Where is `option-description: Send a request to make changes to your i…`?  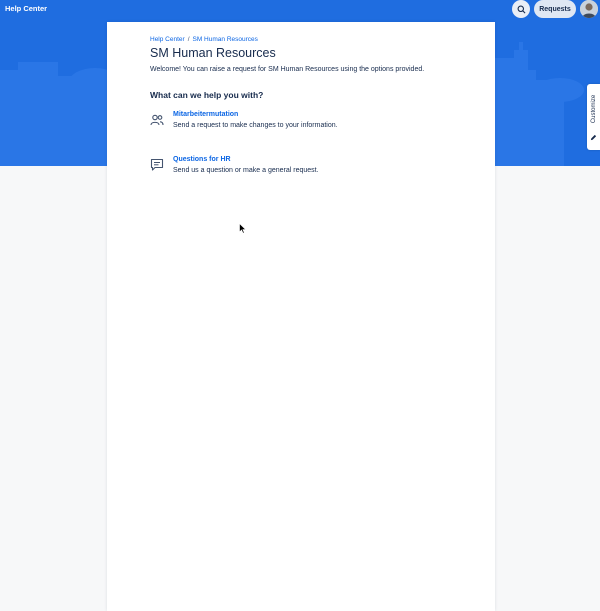
option-description: Send a request to make changes to your i… is located at coordinates (255, 125).